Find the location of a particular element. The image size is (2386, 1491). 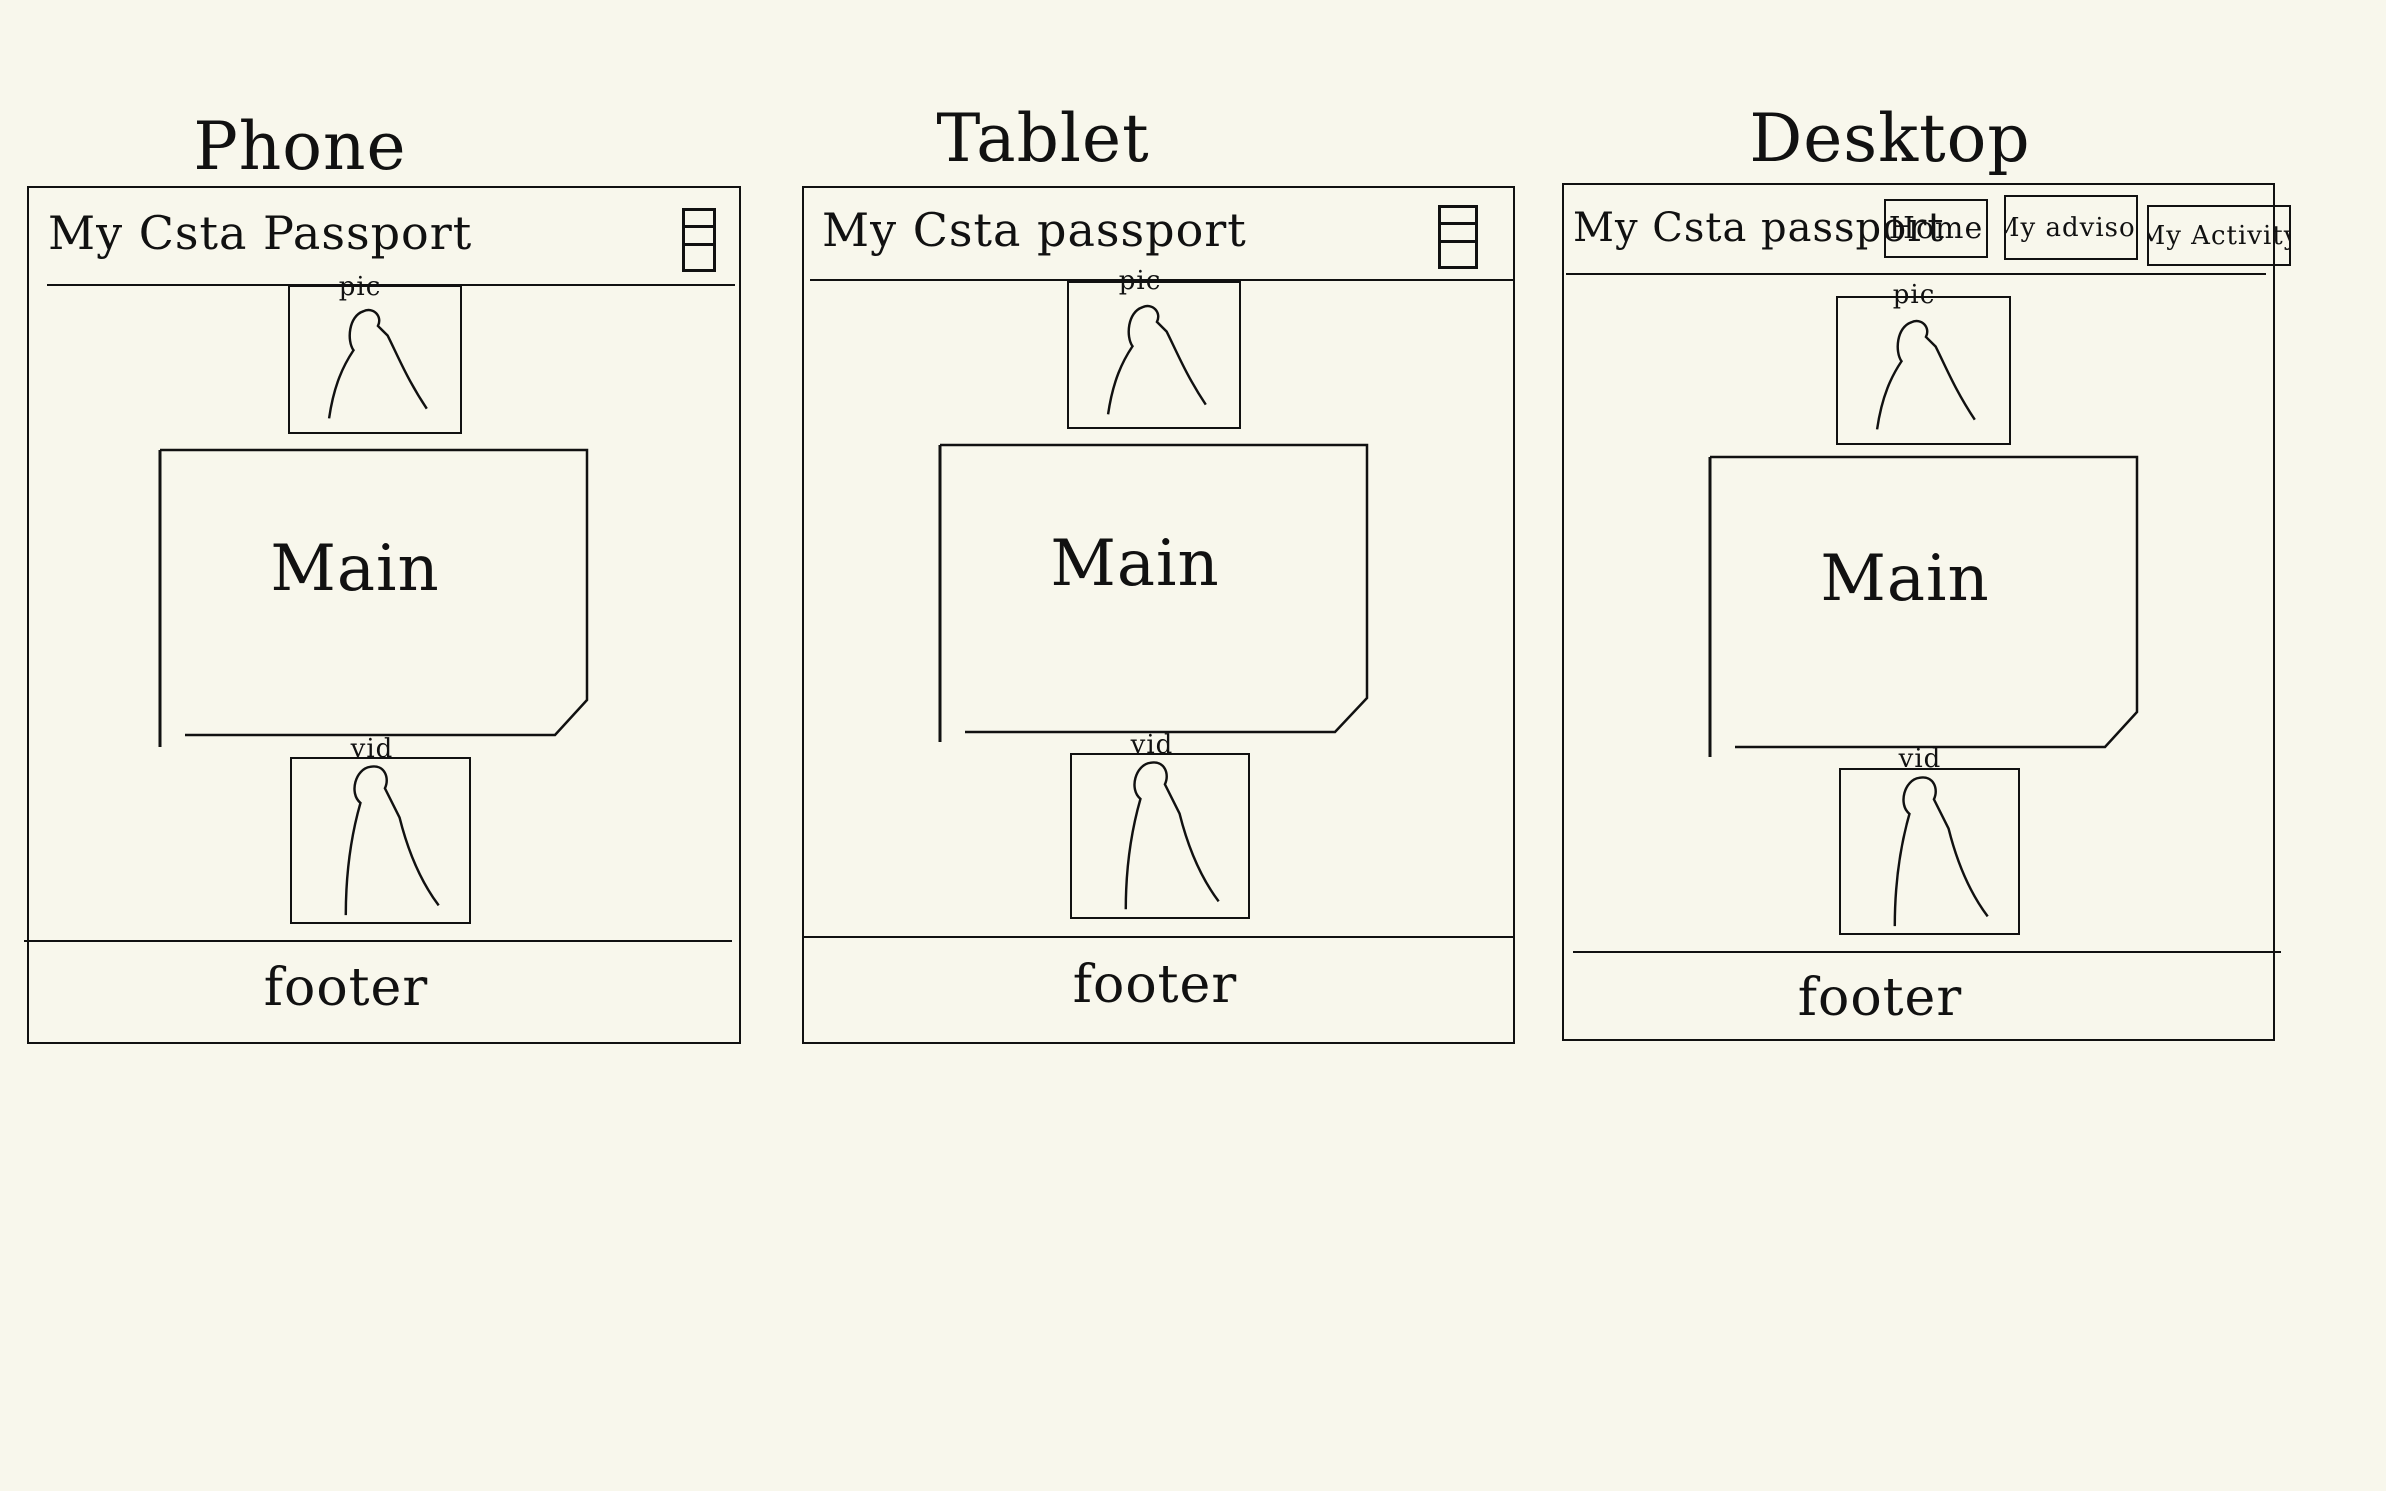

phone-vid-box is located at coordinates (380, 840).